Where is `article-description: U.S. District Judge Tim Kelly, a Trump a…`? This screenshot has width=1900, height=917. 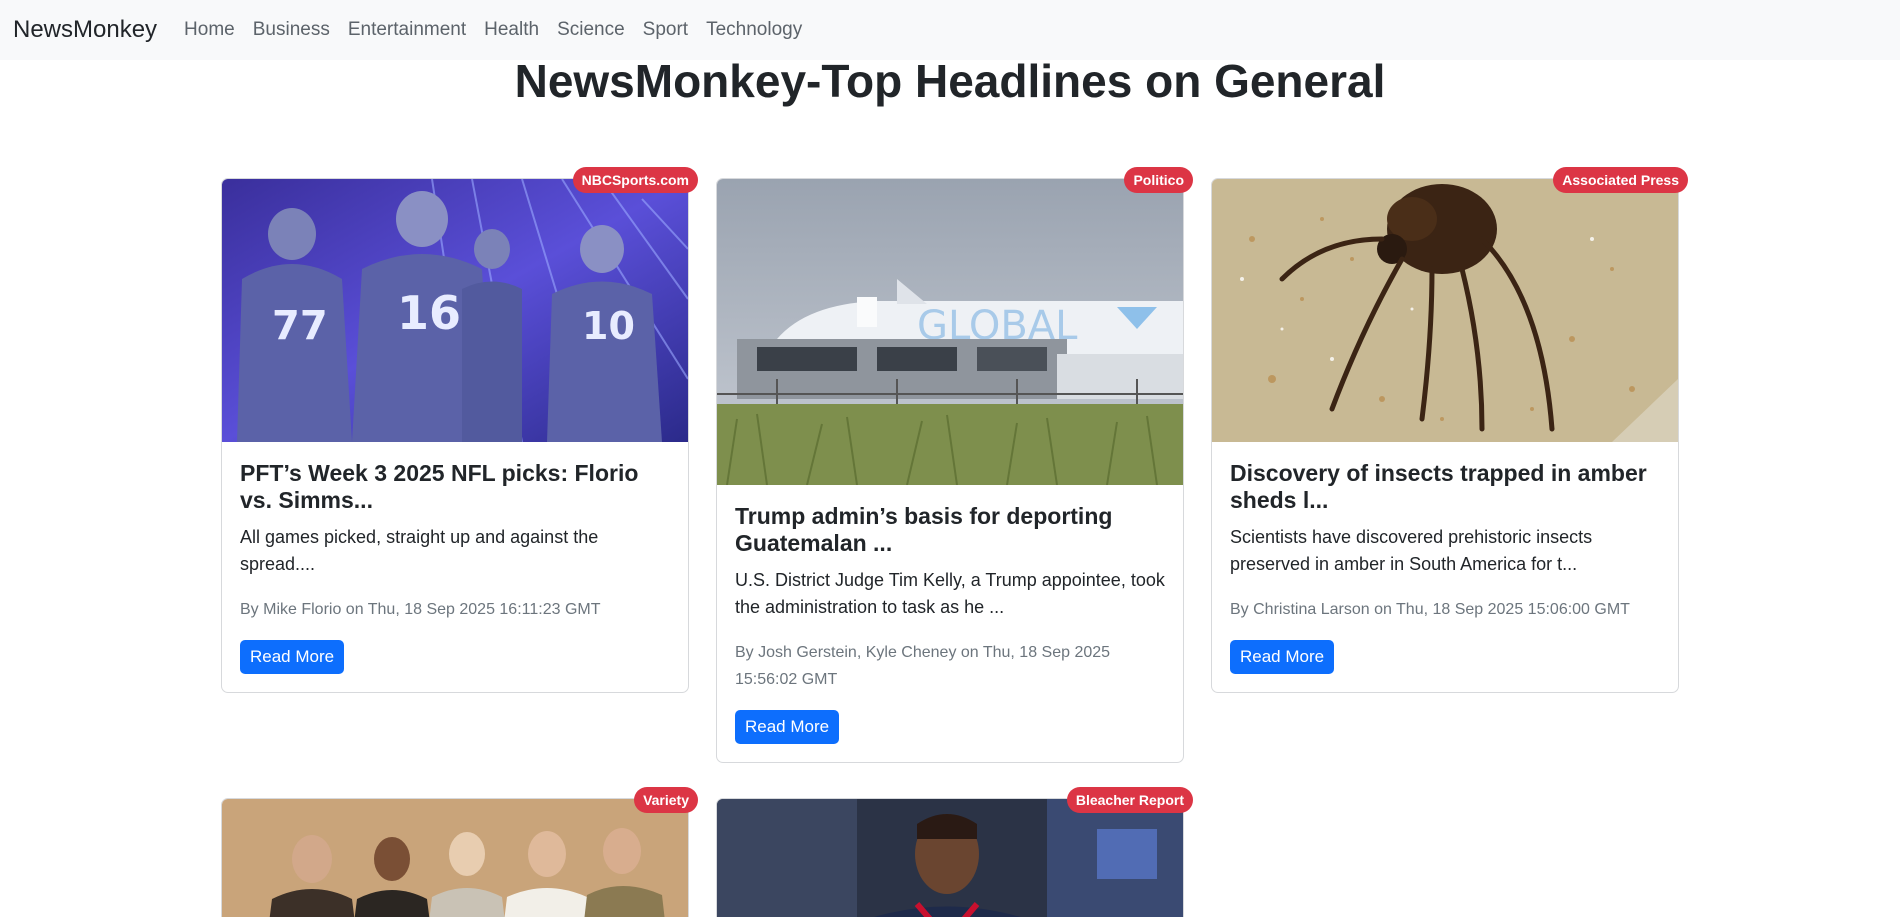
article-description: U.S. District Judge Tim Kelly, a Trump a… is located at coordinates (950, 593).